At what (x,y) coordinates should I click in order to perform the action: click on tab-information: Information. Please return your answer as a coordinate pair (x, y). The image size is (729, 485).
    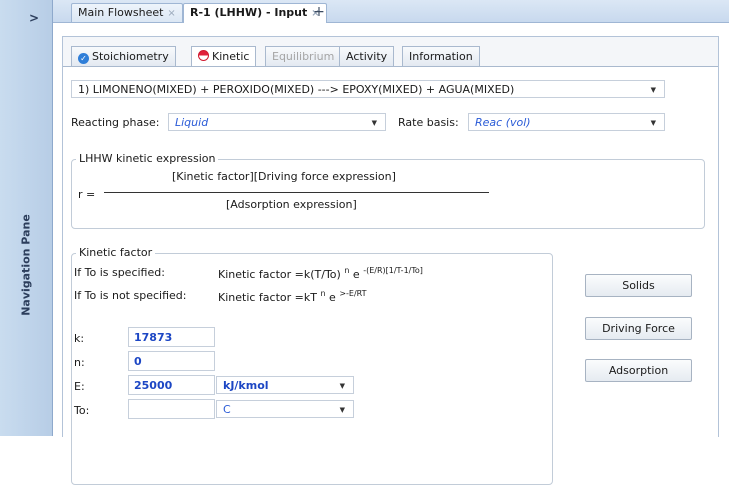
    Looking at the image, I should click on (441, 56).